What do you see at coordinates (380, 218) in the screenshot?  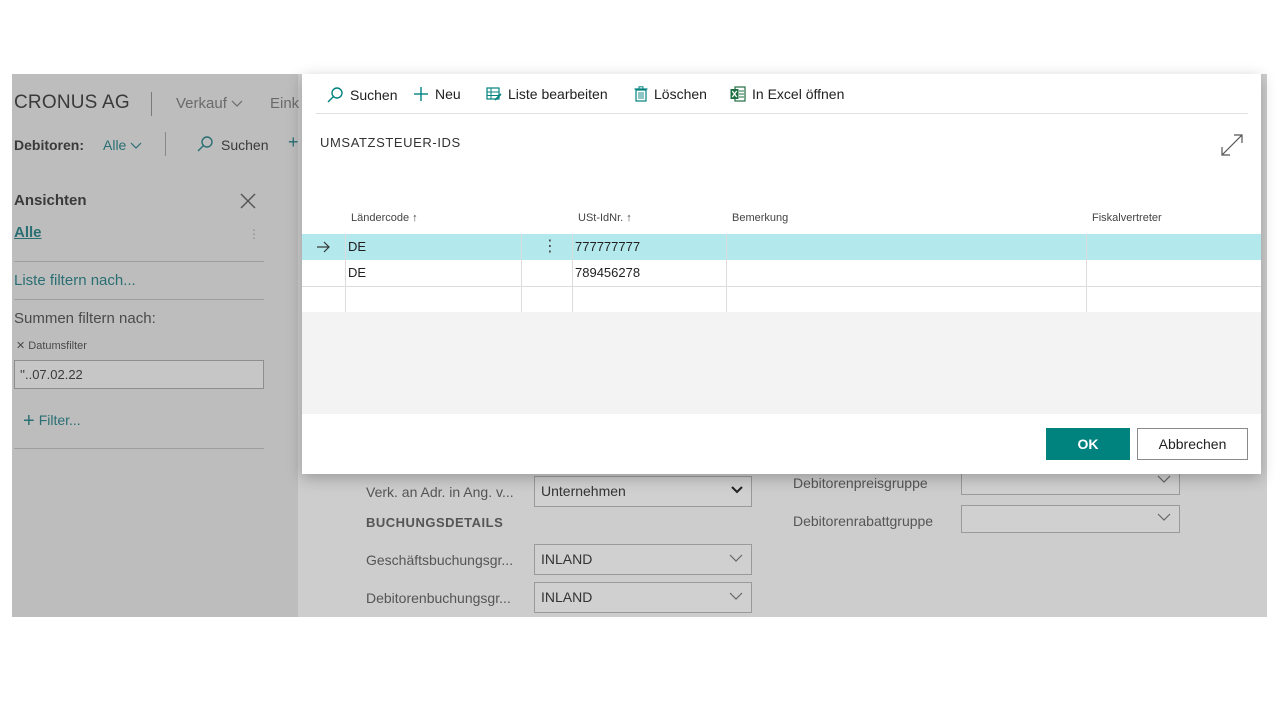 I see `column-country-label: Ländercode` at bounding box center [380, 218].